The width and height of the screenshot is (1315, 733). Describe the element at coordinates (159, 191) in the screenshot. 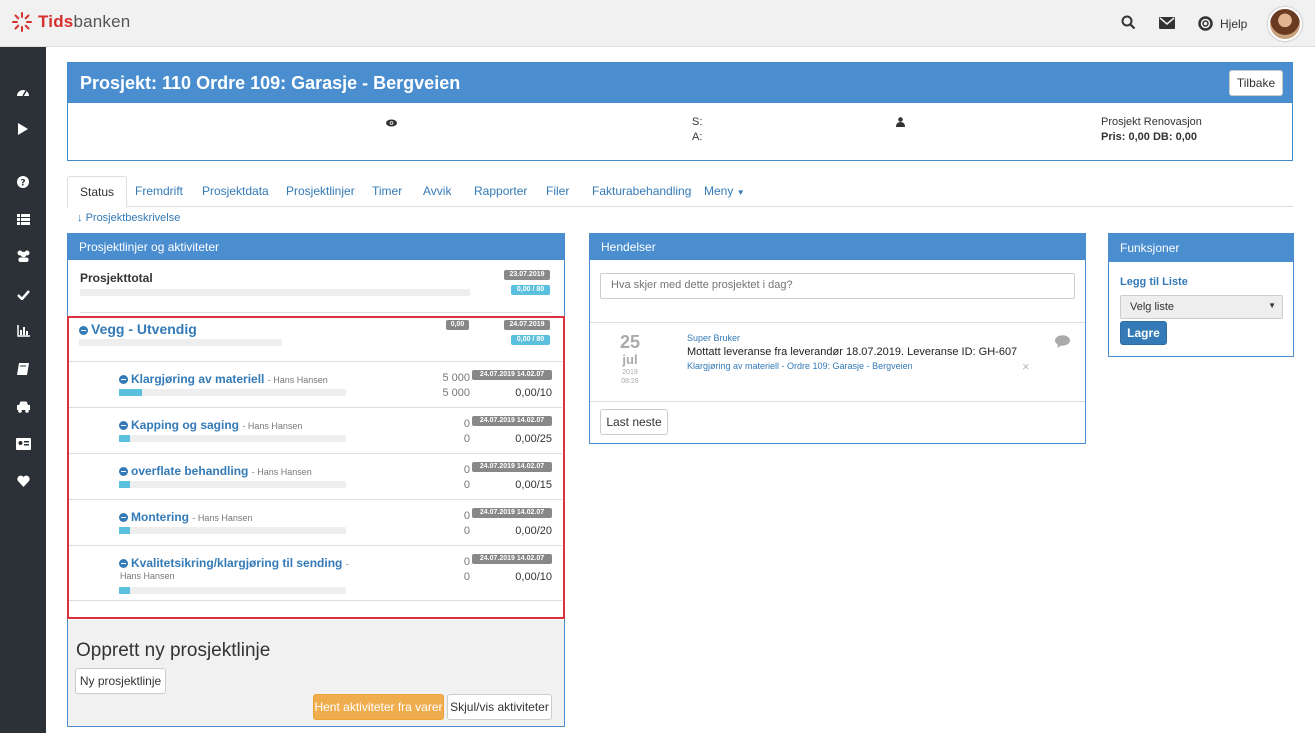

I see `tab-fremdrift: Fremdrift` at that location.